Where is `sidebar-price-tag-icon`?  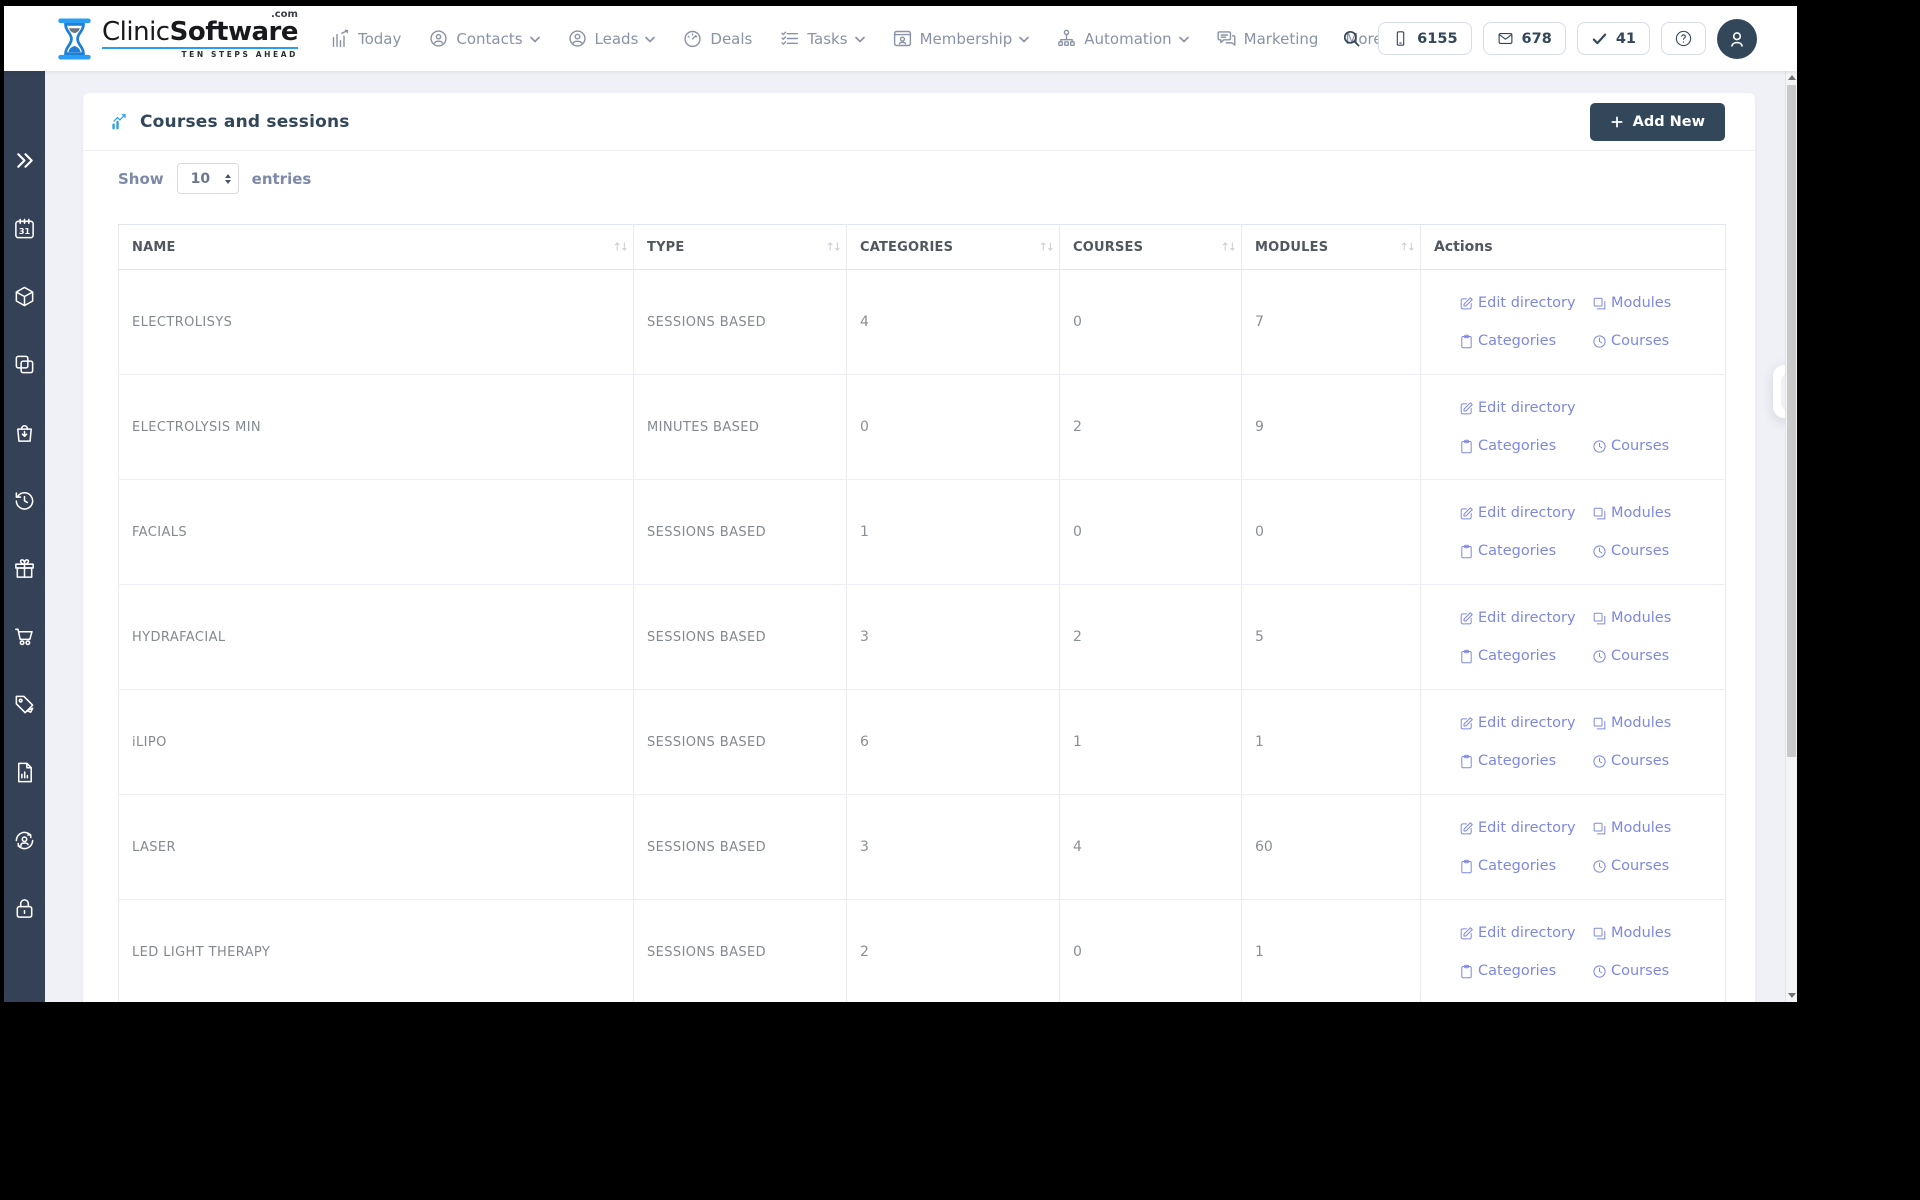 sidebar-price-tag-icon is located at coordinates (24, 704).